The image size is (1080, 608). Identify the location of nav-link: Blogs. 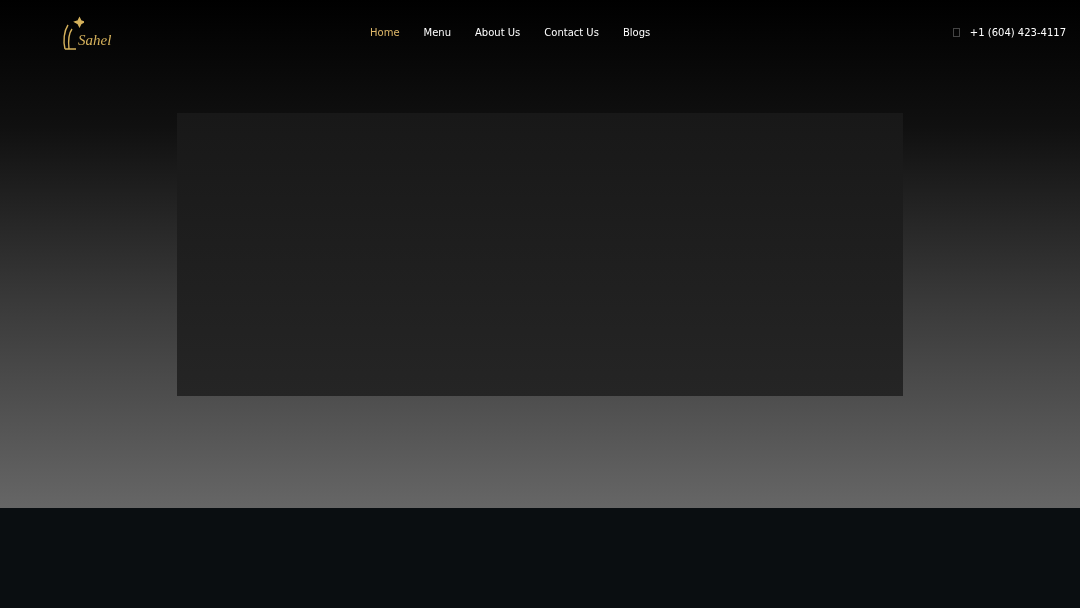
(636, 32).